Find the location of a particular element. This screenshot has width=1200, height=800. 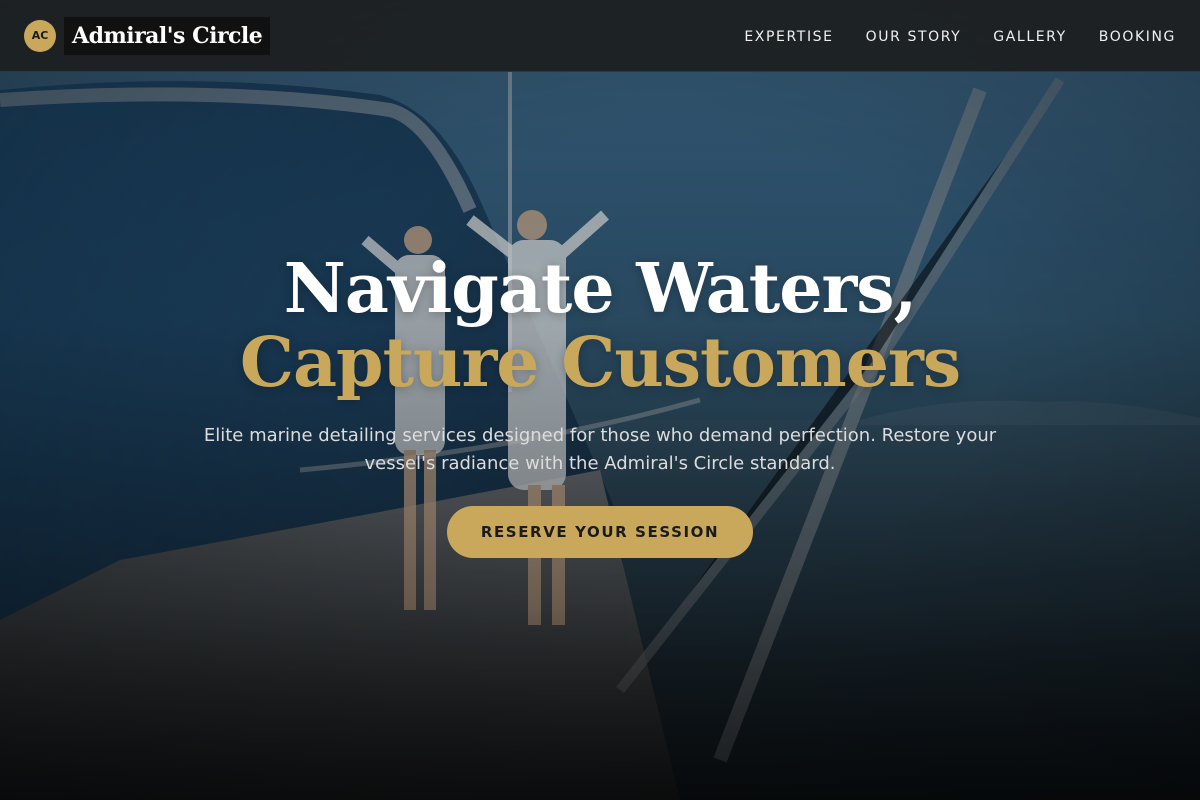

nav-item-expertise: EXPERTISE is located at coordinates (788, 35).